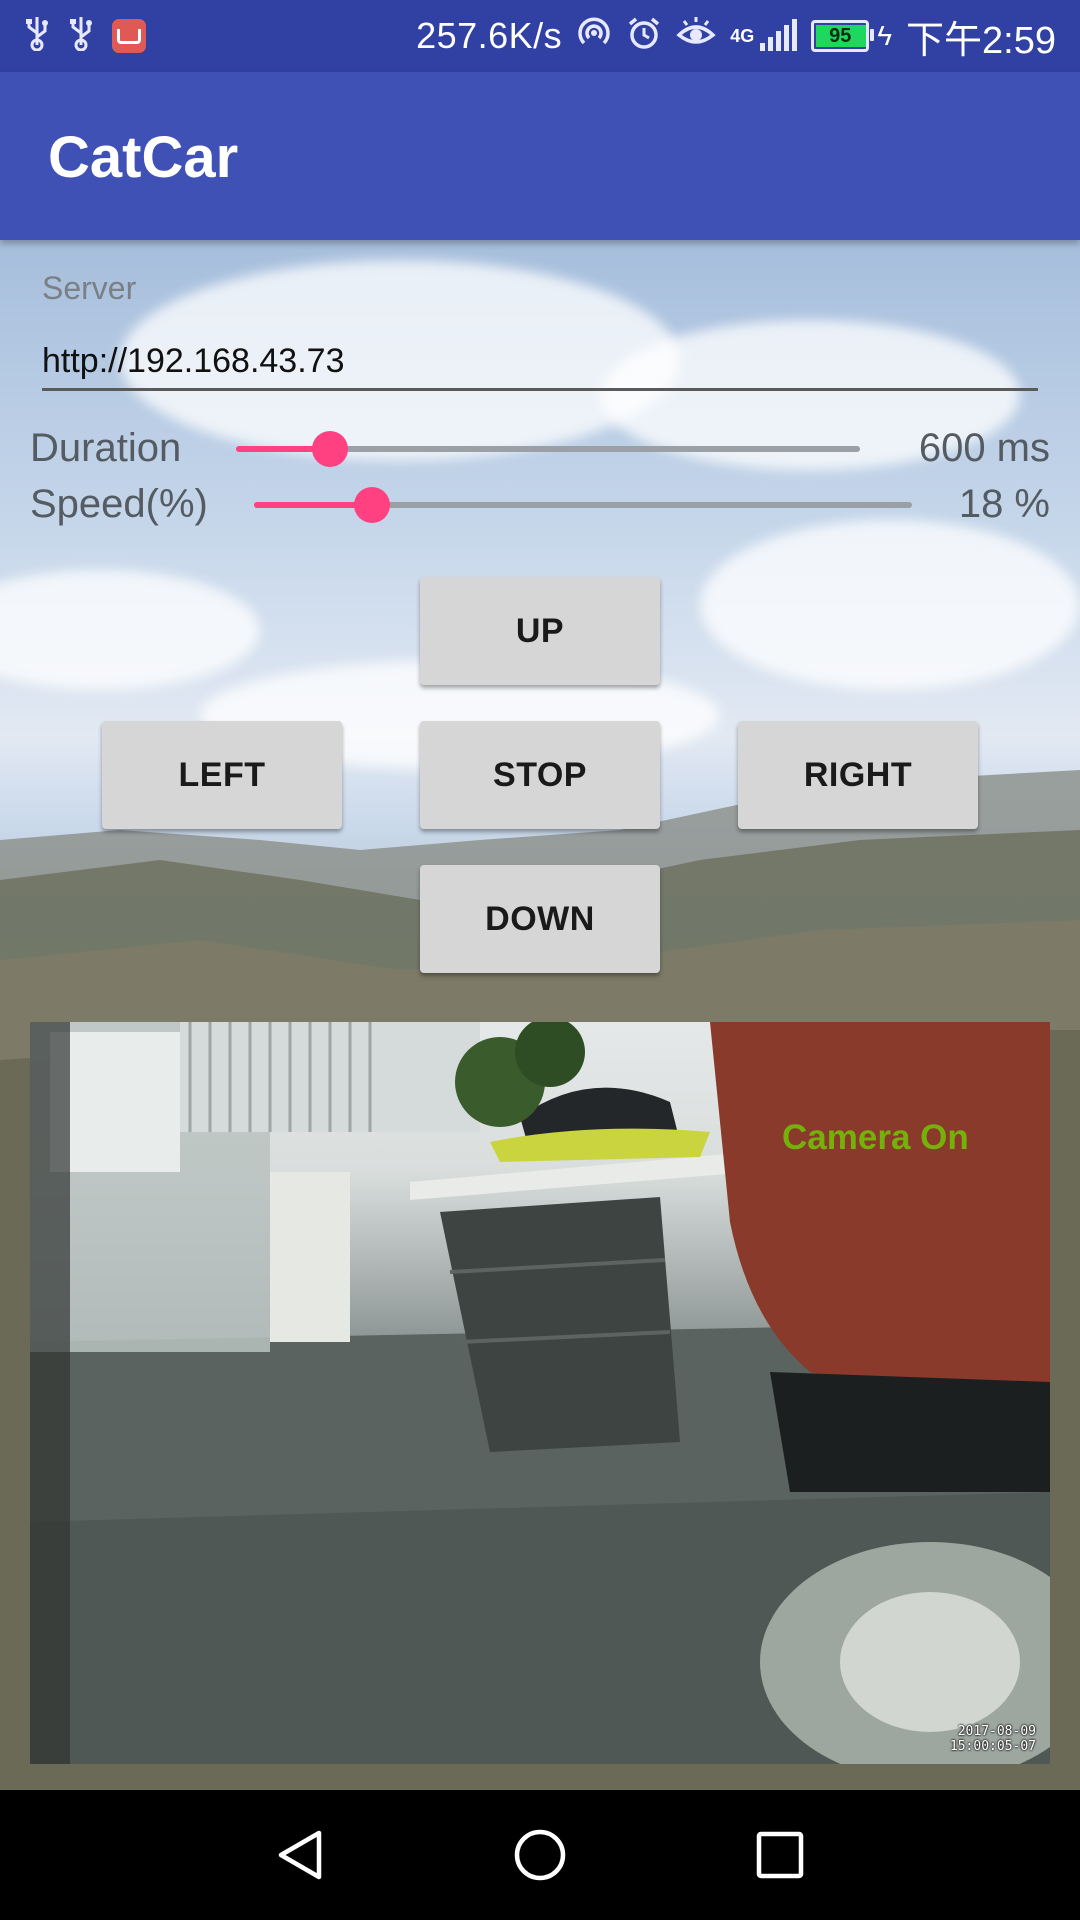  I want to click on camera-status: Camera On, so click(875, 1137).